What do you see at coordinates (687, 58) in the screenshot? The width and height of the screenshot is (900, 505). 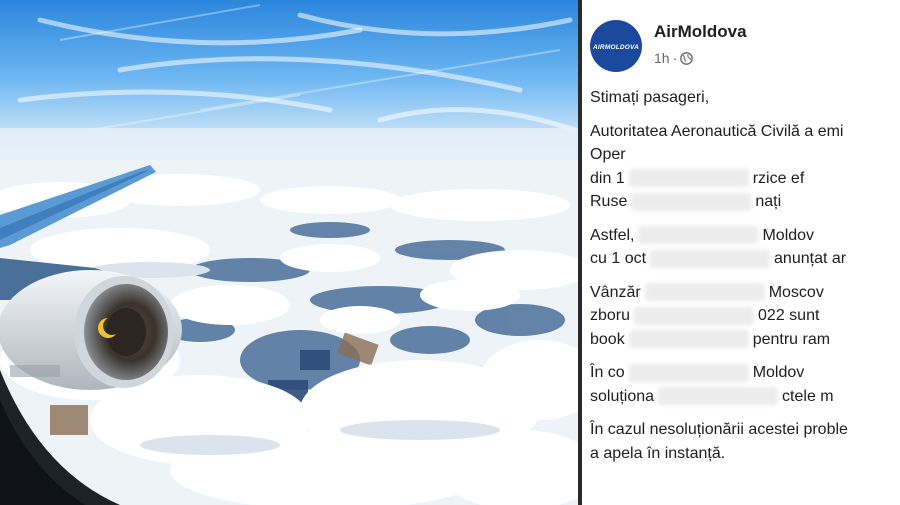 I see `globe-icon` at bounding box center [687, 58].